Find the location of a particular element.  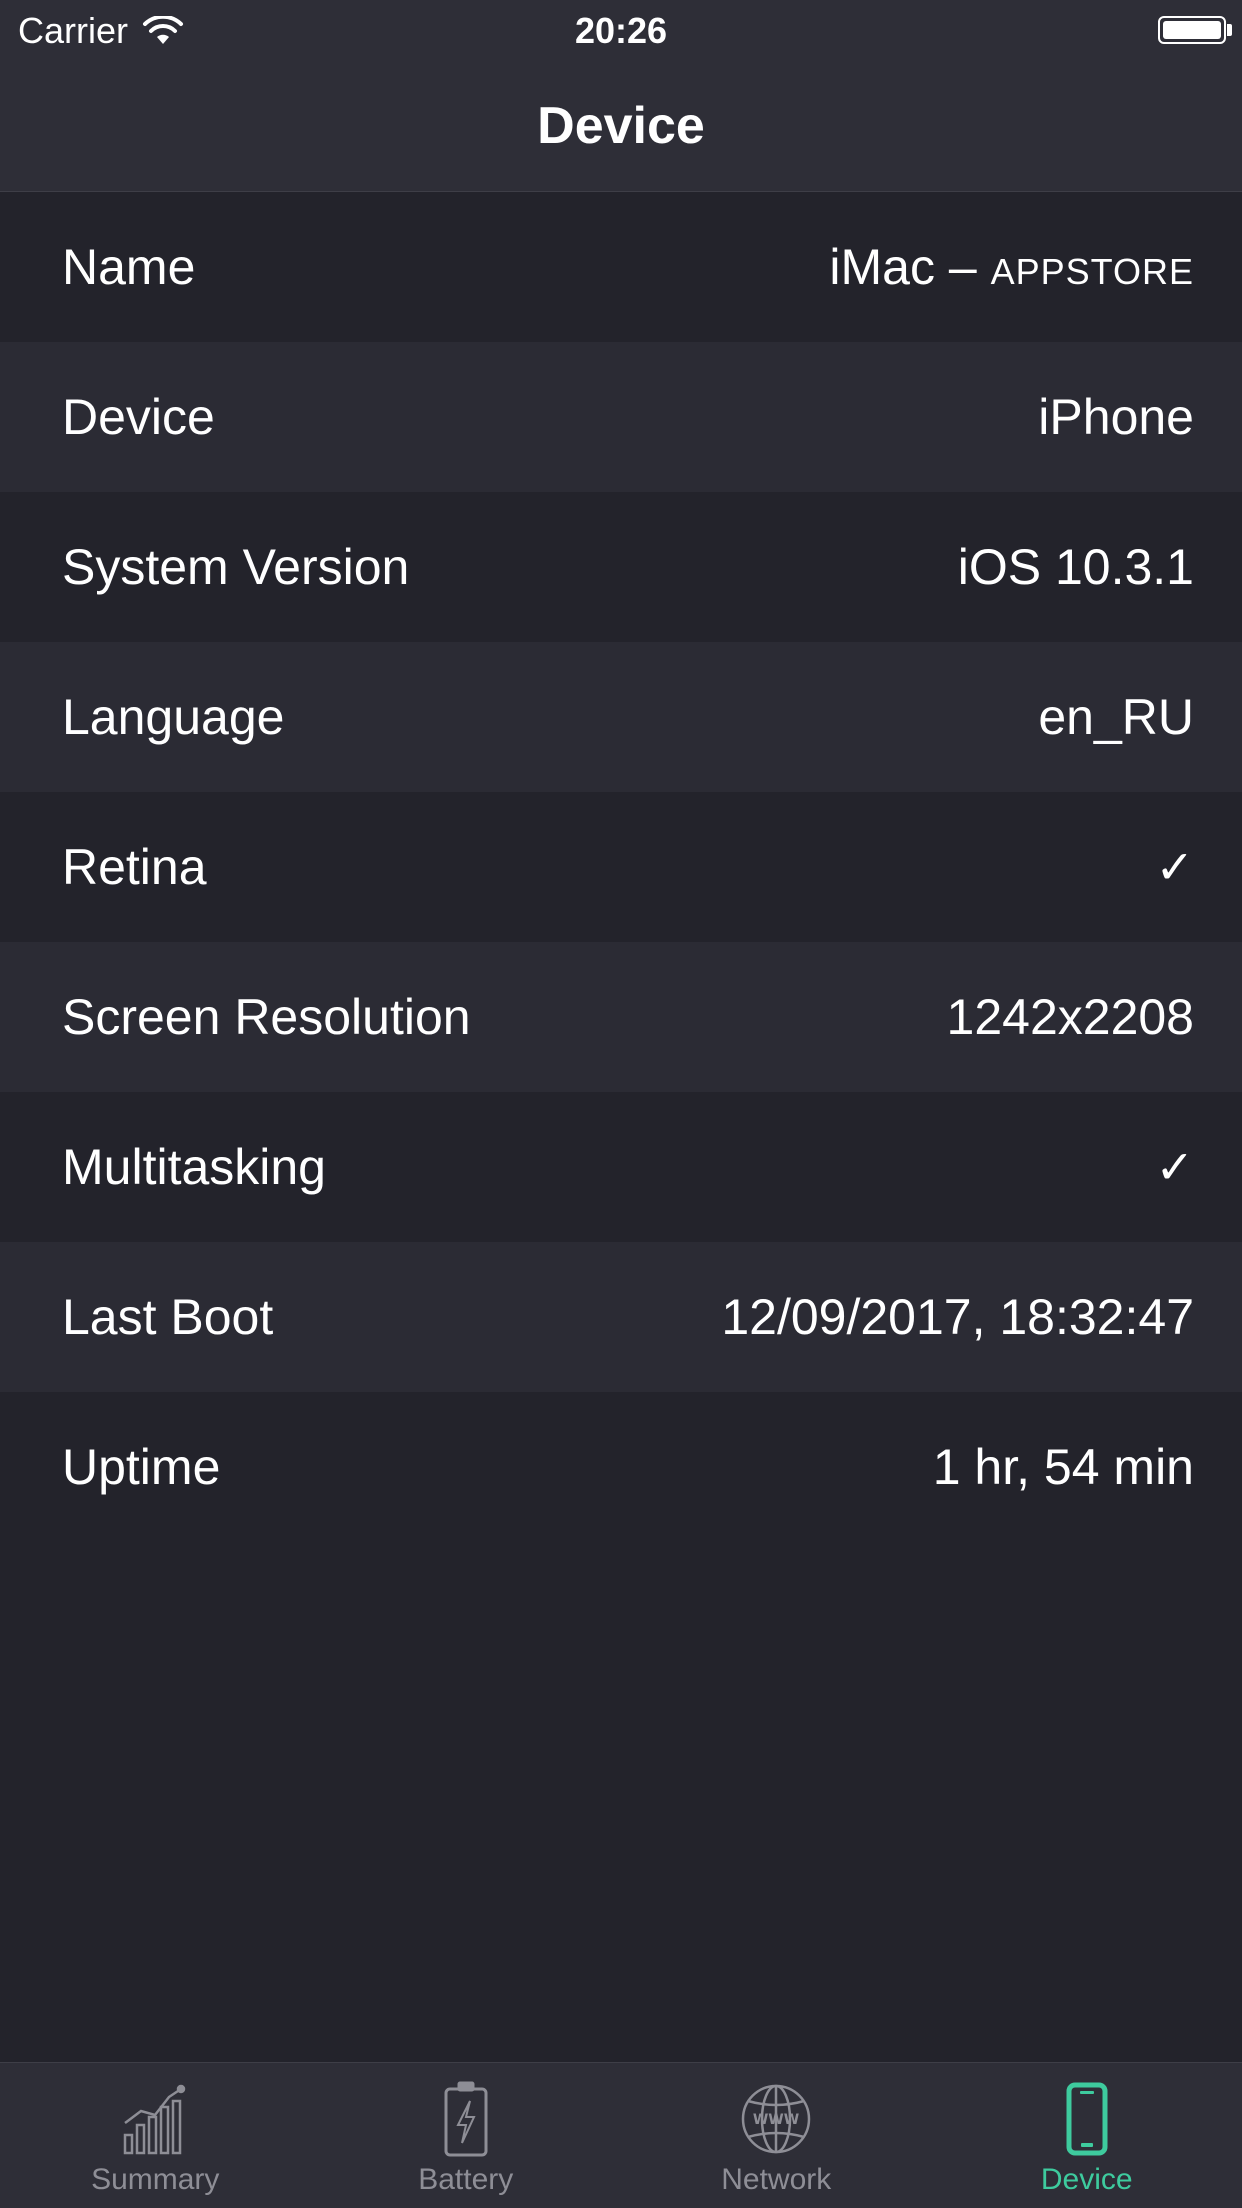

row-value: iPhone is located at coordinates (1116, 417).